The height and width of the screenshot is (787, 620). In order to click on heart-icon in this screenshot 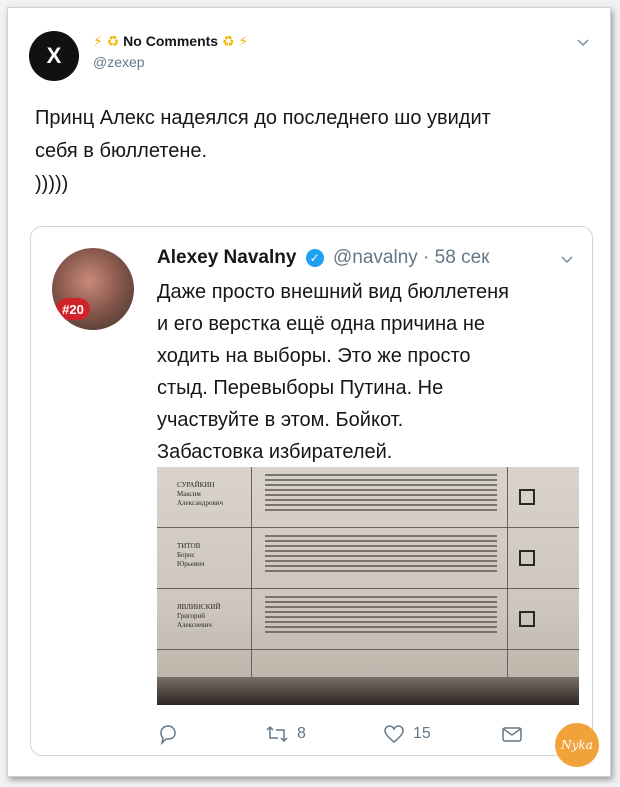, I will do `click(394, 734)`.